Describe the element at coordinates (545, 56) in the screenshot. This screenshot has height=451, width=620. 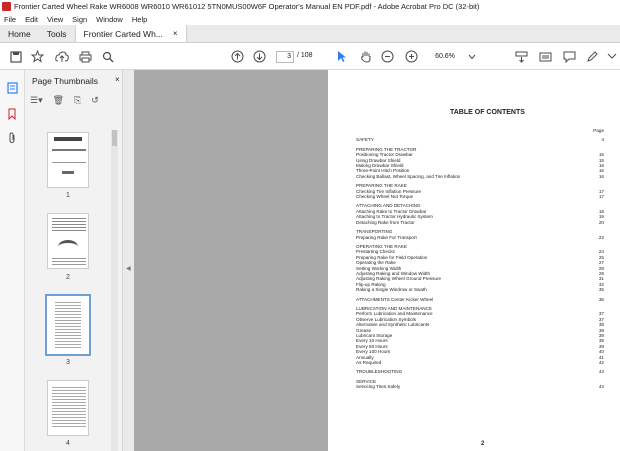
I see `read-mode-icon` at that location.